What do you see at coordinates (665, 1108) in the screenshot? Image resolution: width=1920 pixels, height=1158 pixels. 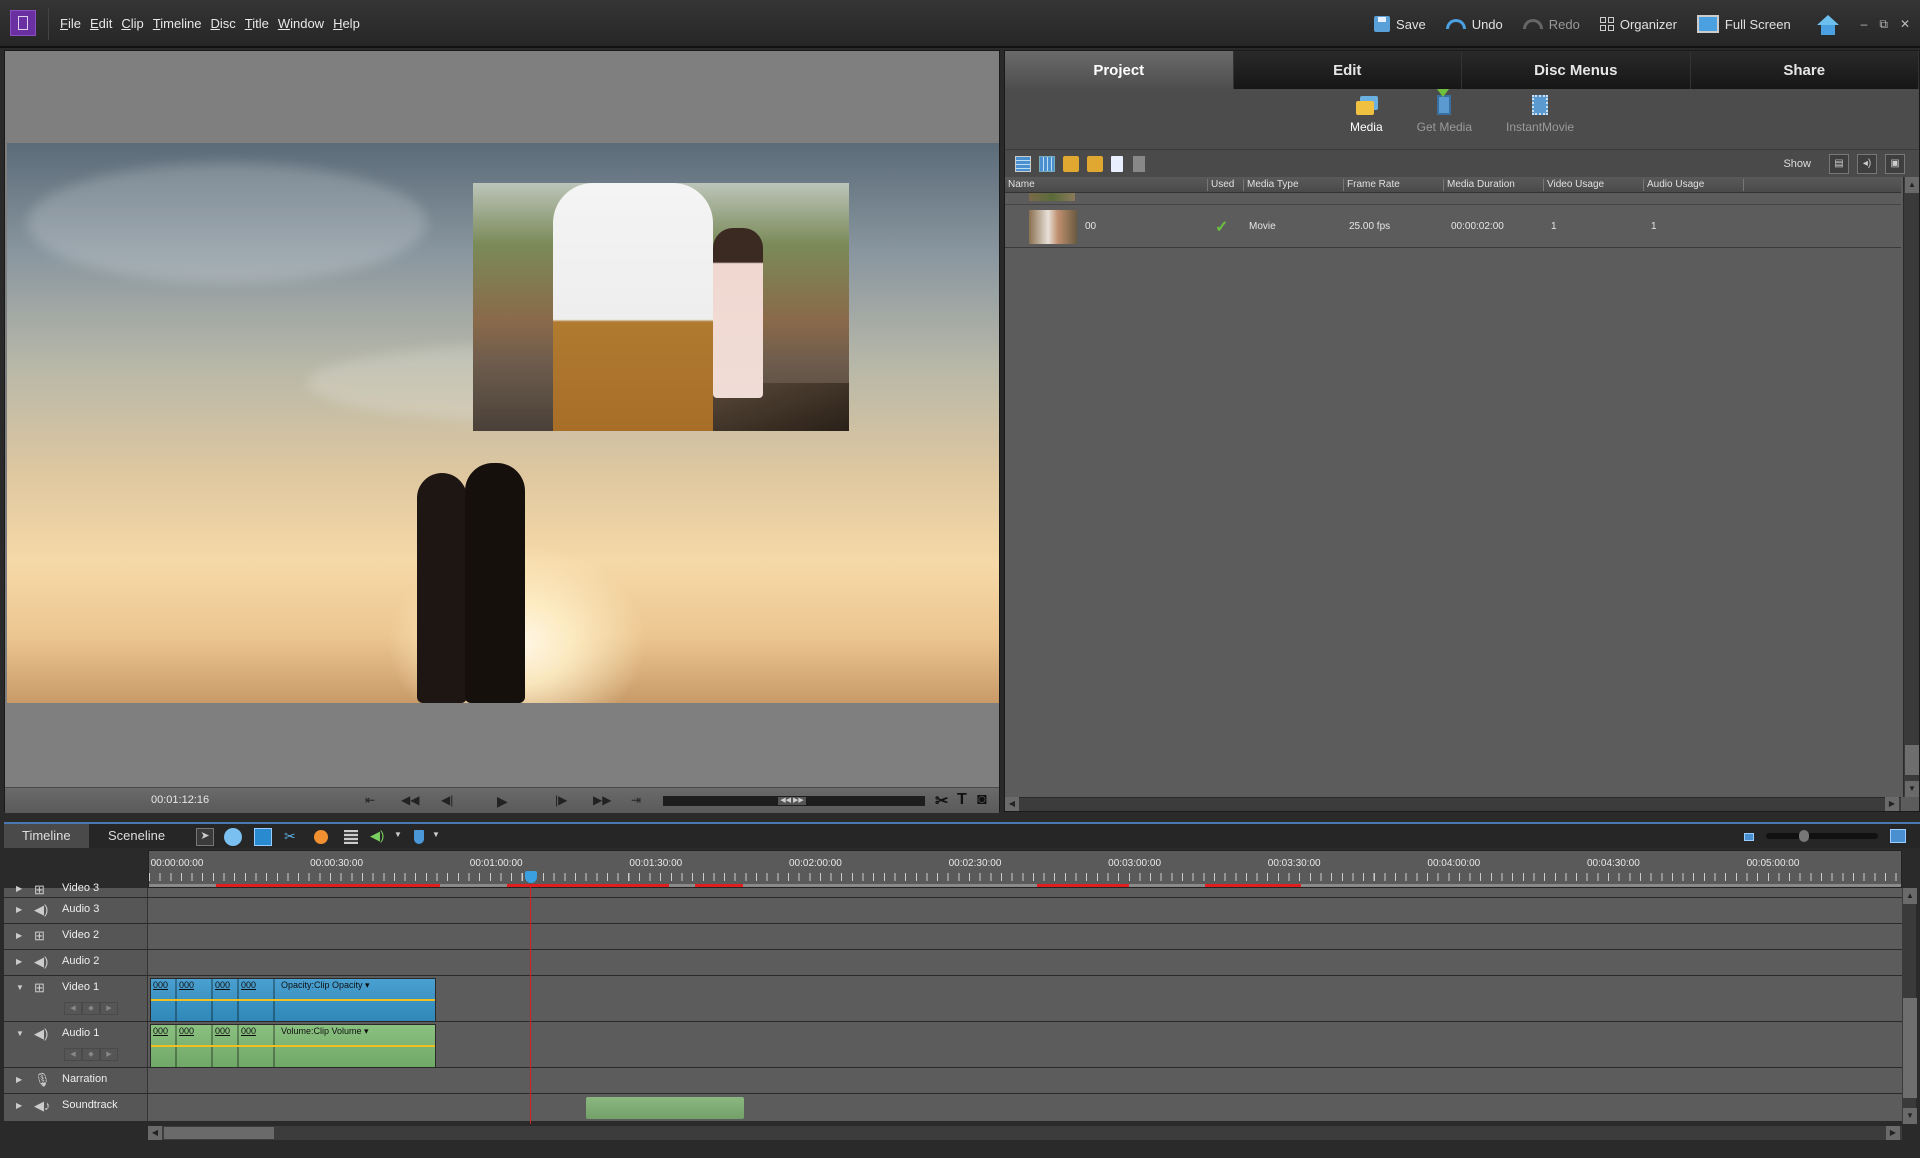 I see `soundtrack-clip` at bounding box center [665, 1108].